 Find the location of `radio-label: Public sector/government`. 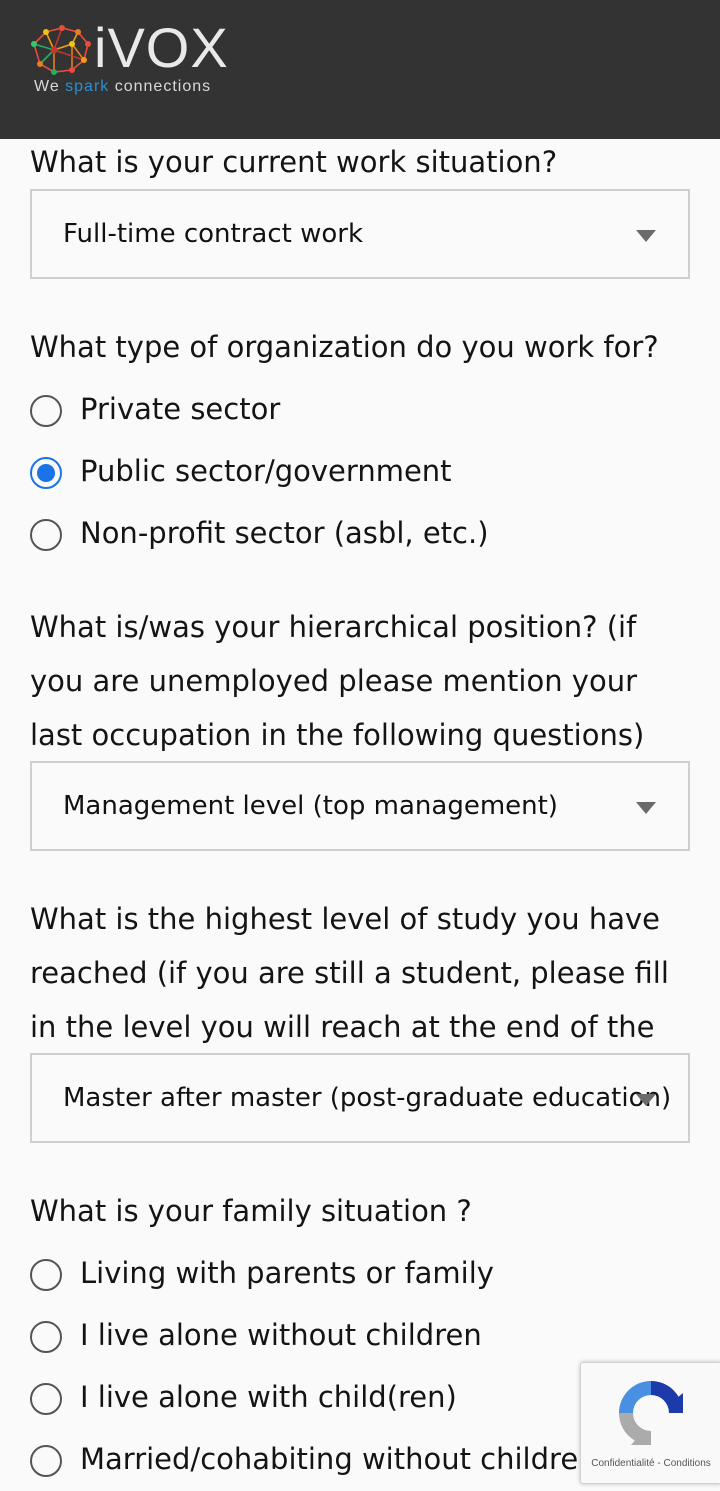

radio-label: Public sector/government is located at coordinates (266, 471).